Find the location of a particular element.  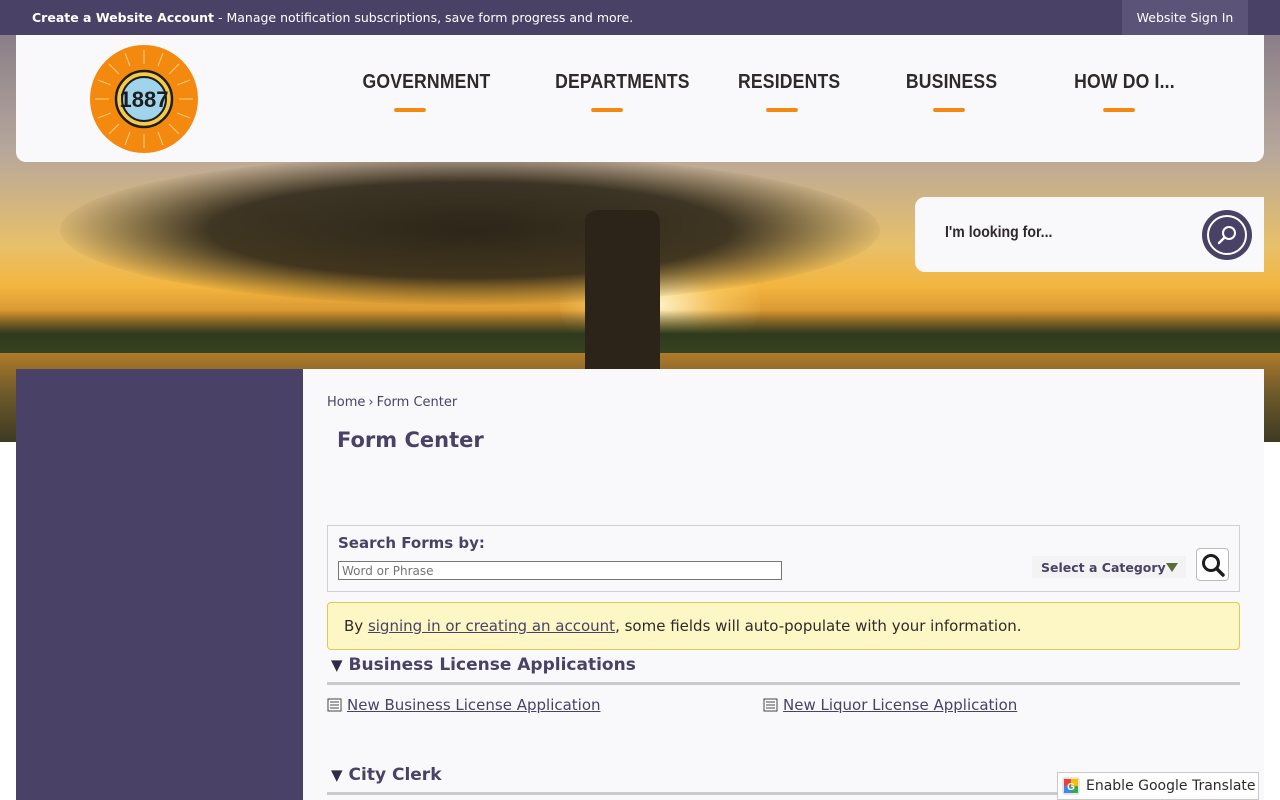

google-translate-icon: G is located at coordinates (1071, 786).